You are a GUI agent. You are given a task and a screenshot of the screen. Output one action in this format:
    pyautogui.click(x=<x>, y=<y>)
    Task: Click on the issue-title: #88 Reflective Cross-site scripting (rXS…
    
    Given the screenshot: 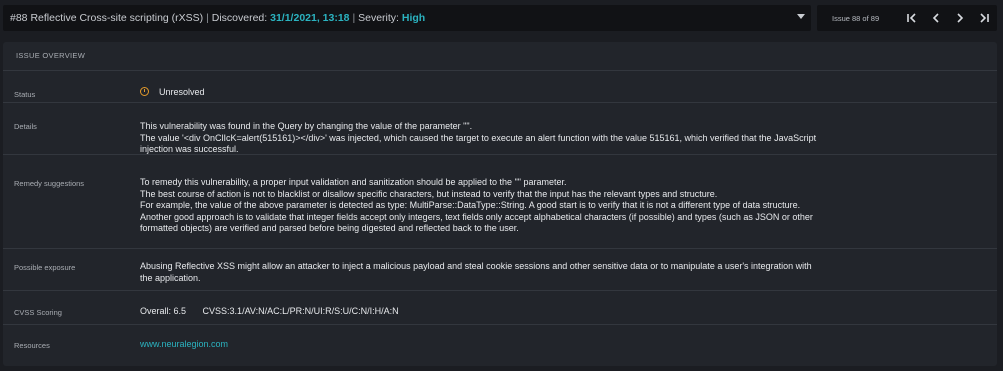 What is the action you would take?
    pyautogui.click(x=217, y=18)
    